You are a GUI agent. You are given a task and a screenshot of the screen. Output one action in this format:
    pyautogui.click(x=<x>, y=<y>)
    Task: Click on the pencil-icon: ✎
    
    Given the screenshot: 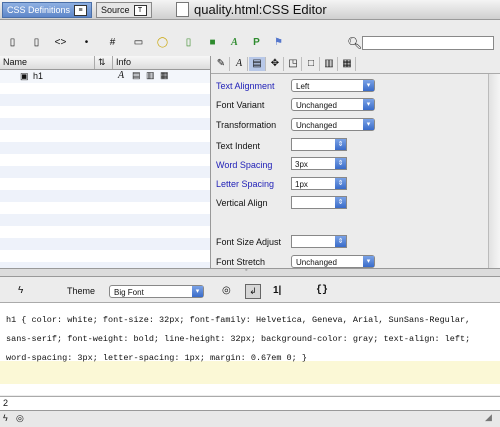 What is the action you would take?
    pyautogui.click(x=221, y=64)
    